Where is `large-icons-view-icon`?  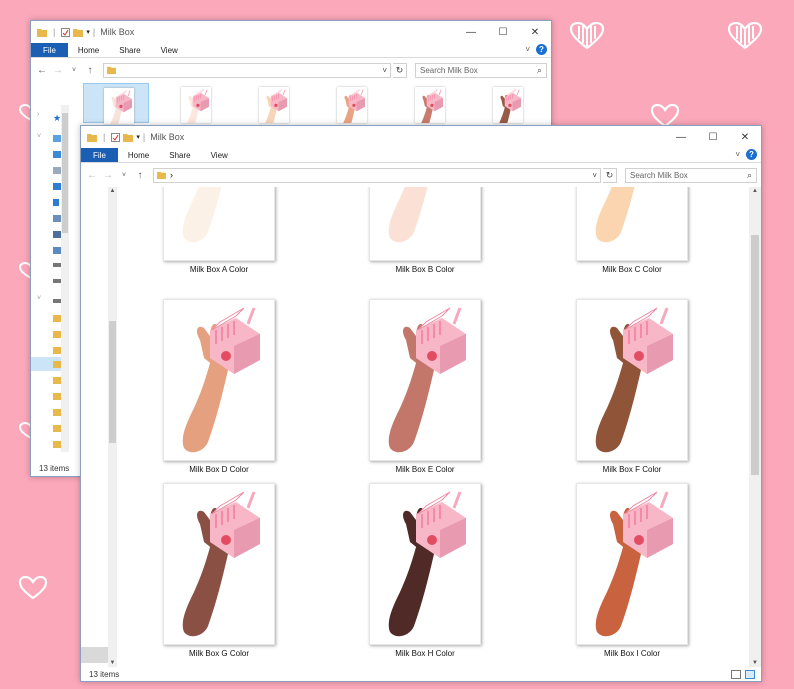 large-icons-view-icon is located at coordinates (750, 674).